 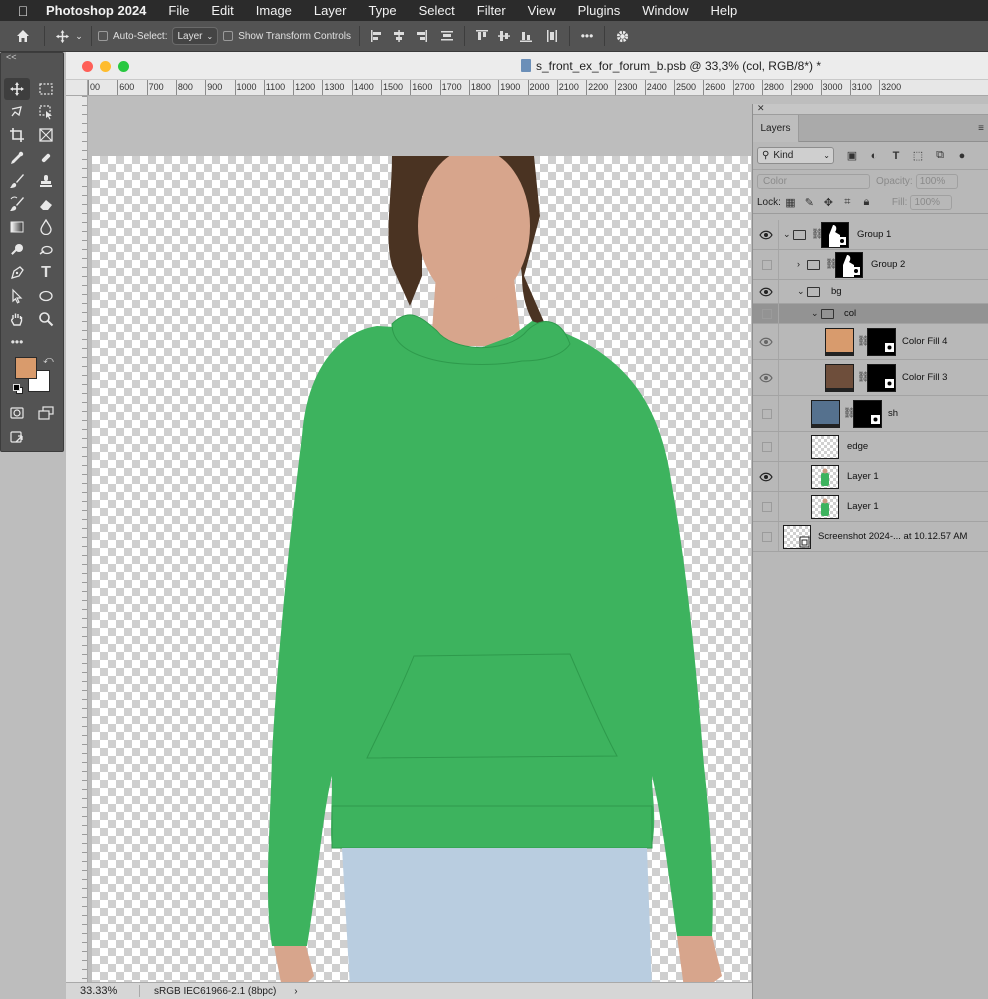 What do you see at coordinates (18, 389) in the screenshot?
I see `default-colors-icon` at bounding box center [18, 389].